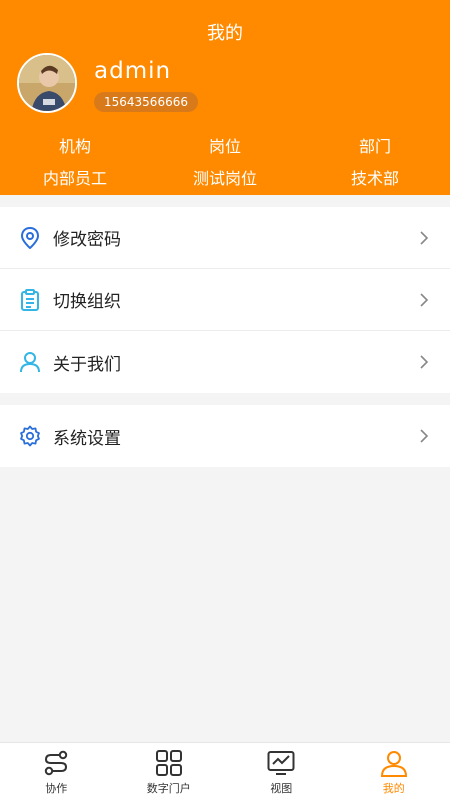 The image size is (450, 800). I want to click on tab-label: 数字门户, so click(168, 788).